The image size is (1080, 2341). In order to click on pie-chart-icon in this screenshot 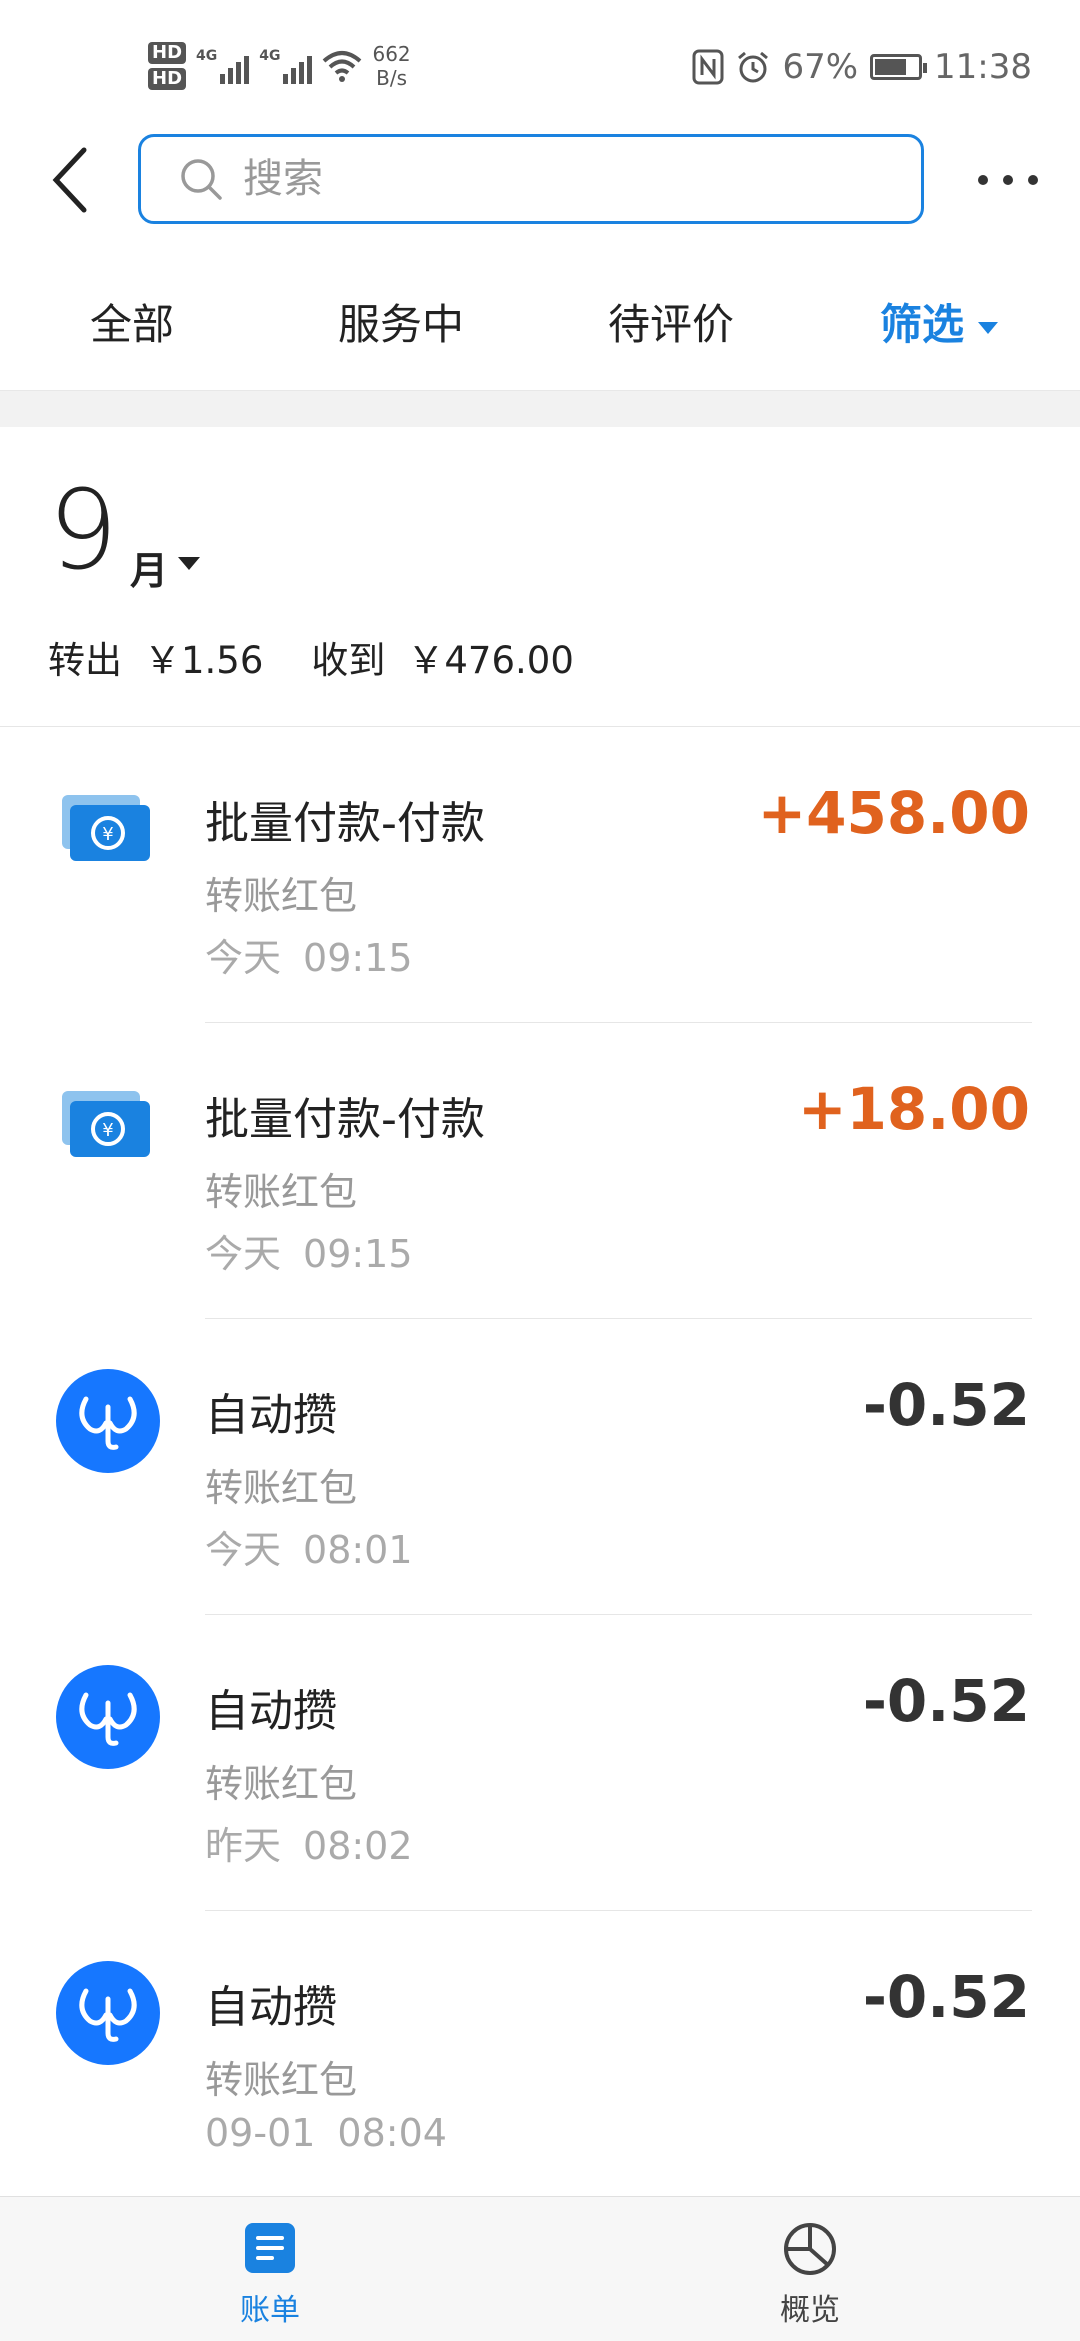, I will do `click(810, 2249)`.